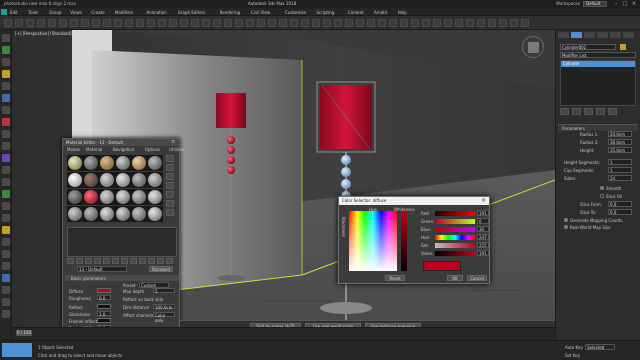 This screenshot has width=640, height=360. What do you see at coordinates (4, 12) in the screenshot?
I see `app-icon` at bounding box center [4, 12].